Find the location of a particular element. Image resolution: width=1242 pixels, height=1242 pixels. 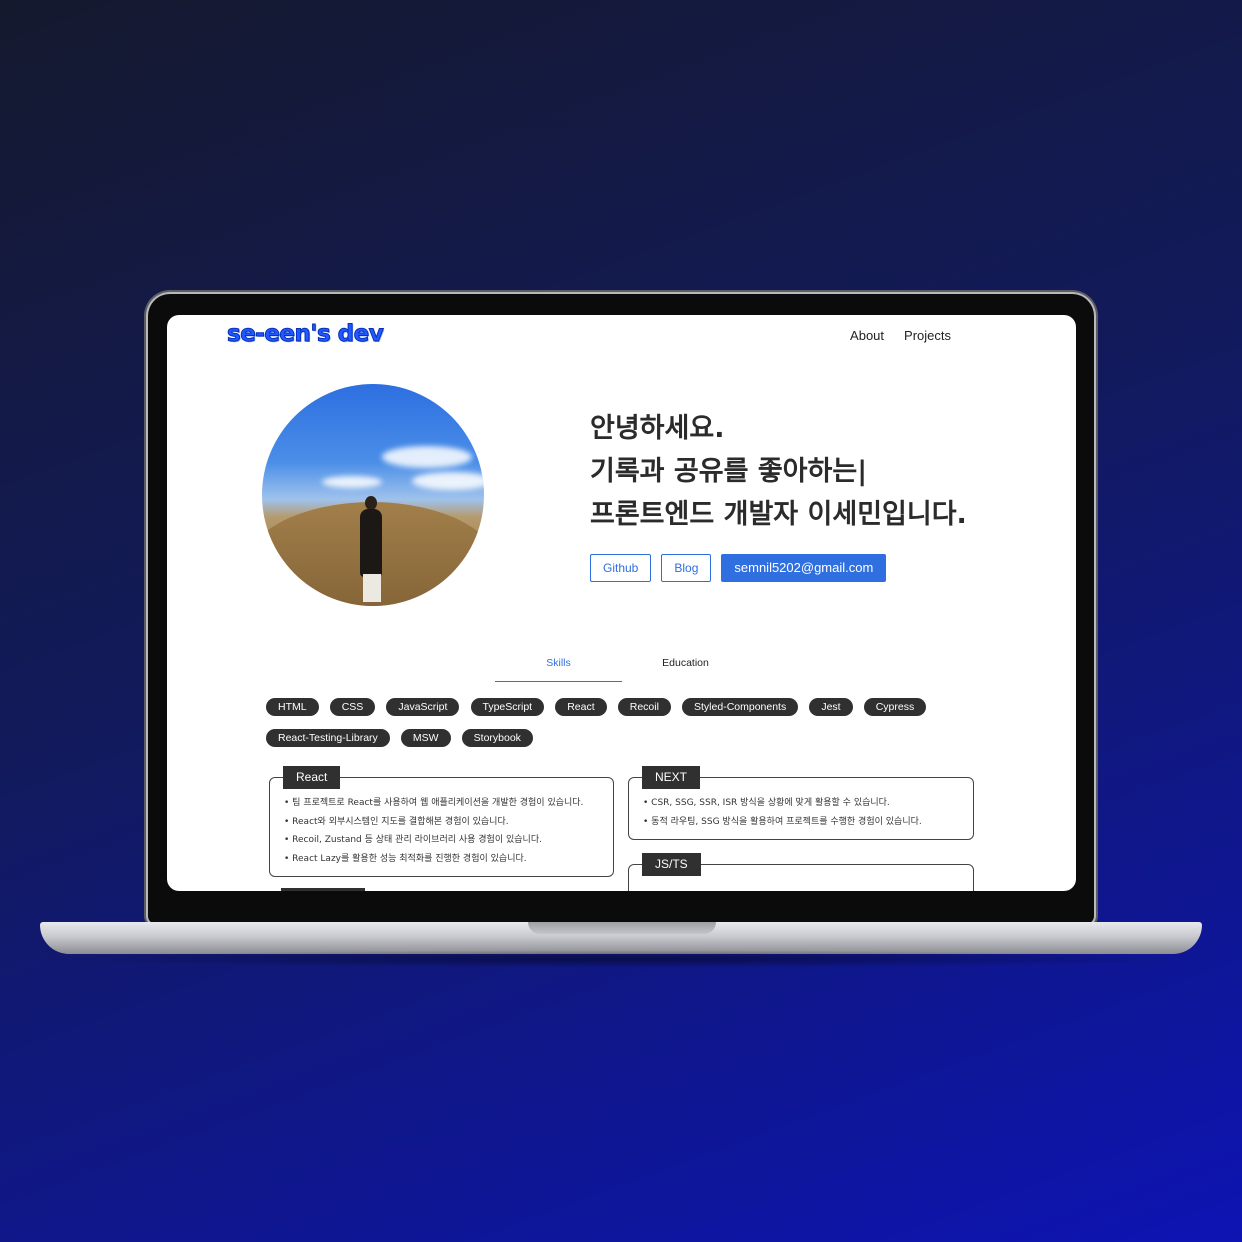

card-title: JS/TS is located at coordinates (671, 864).